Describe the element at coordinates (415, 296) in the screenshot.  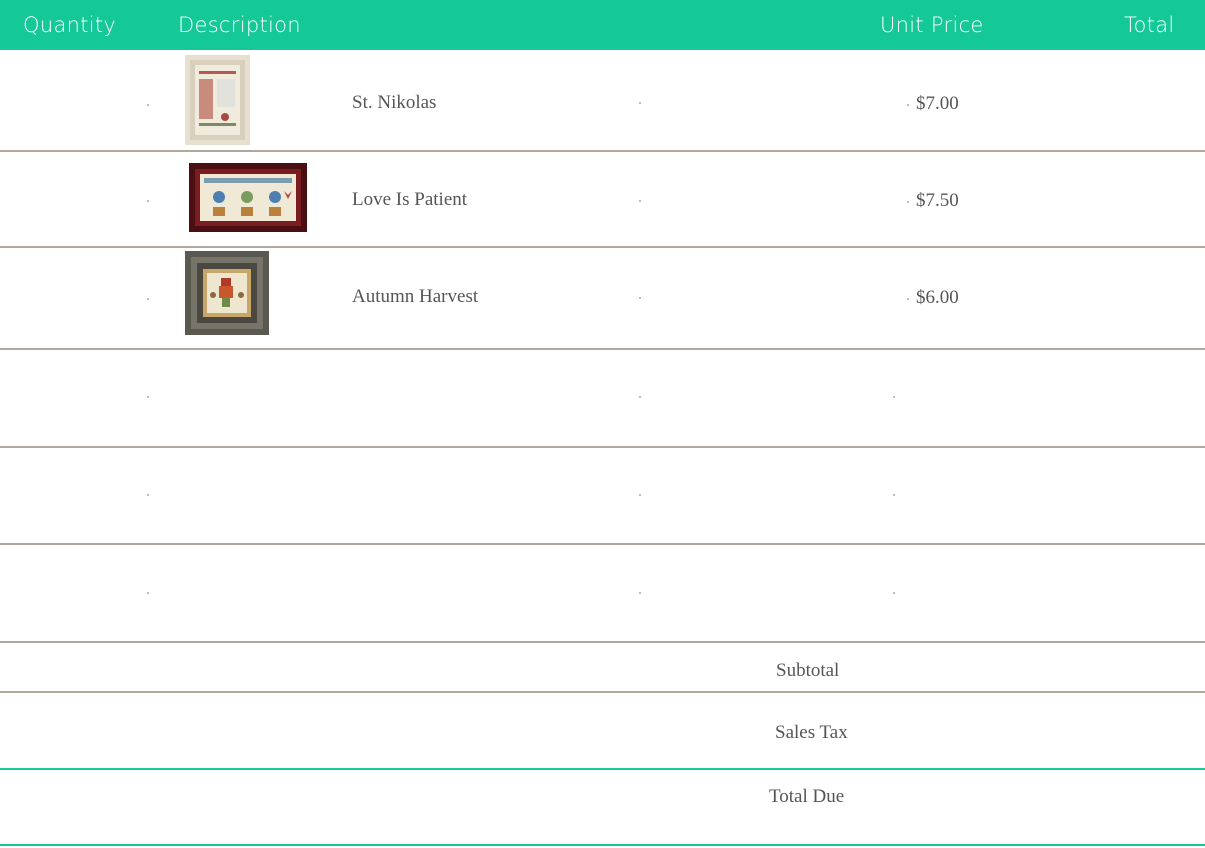
I see `item-description: Autumn Harvest` at that location.